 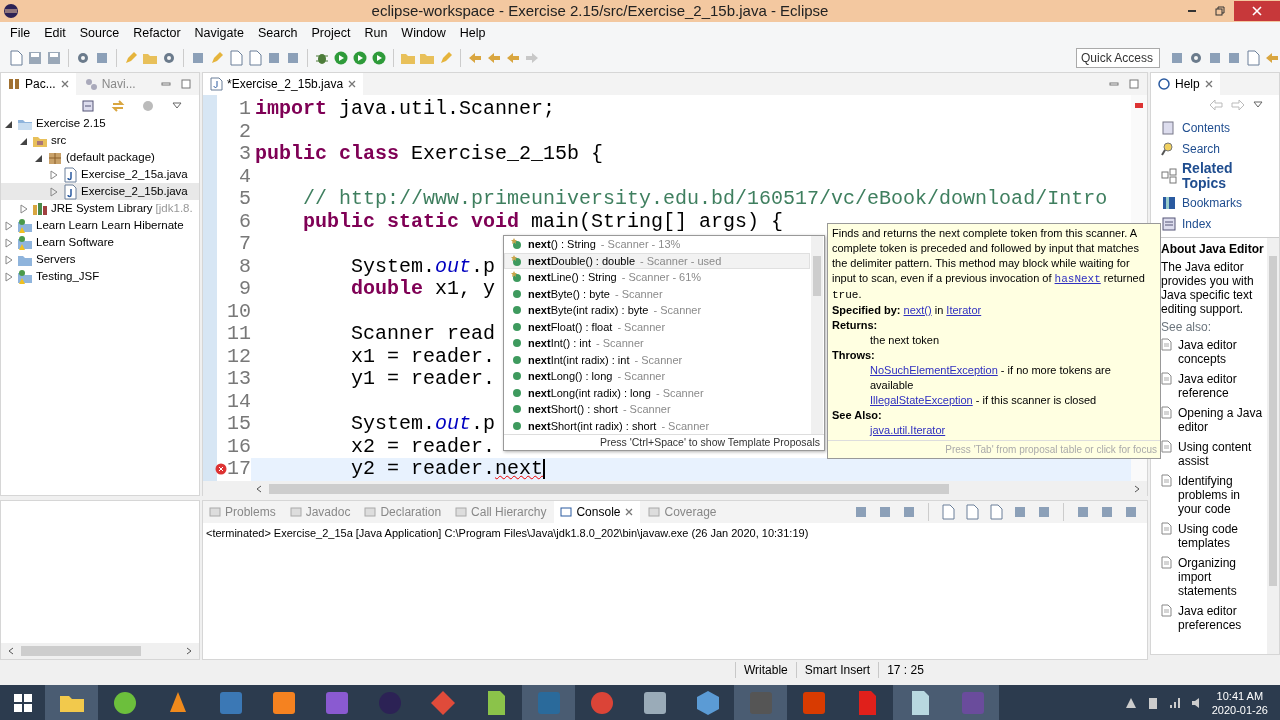 What do you see at coordinates (908, 430) in the screenshot?
I see `link: java.util.Iterator` at bounding box center [908, 430].